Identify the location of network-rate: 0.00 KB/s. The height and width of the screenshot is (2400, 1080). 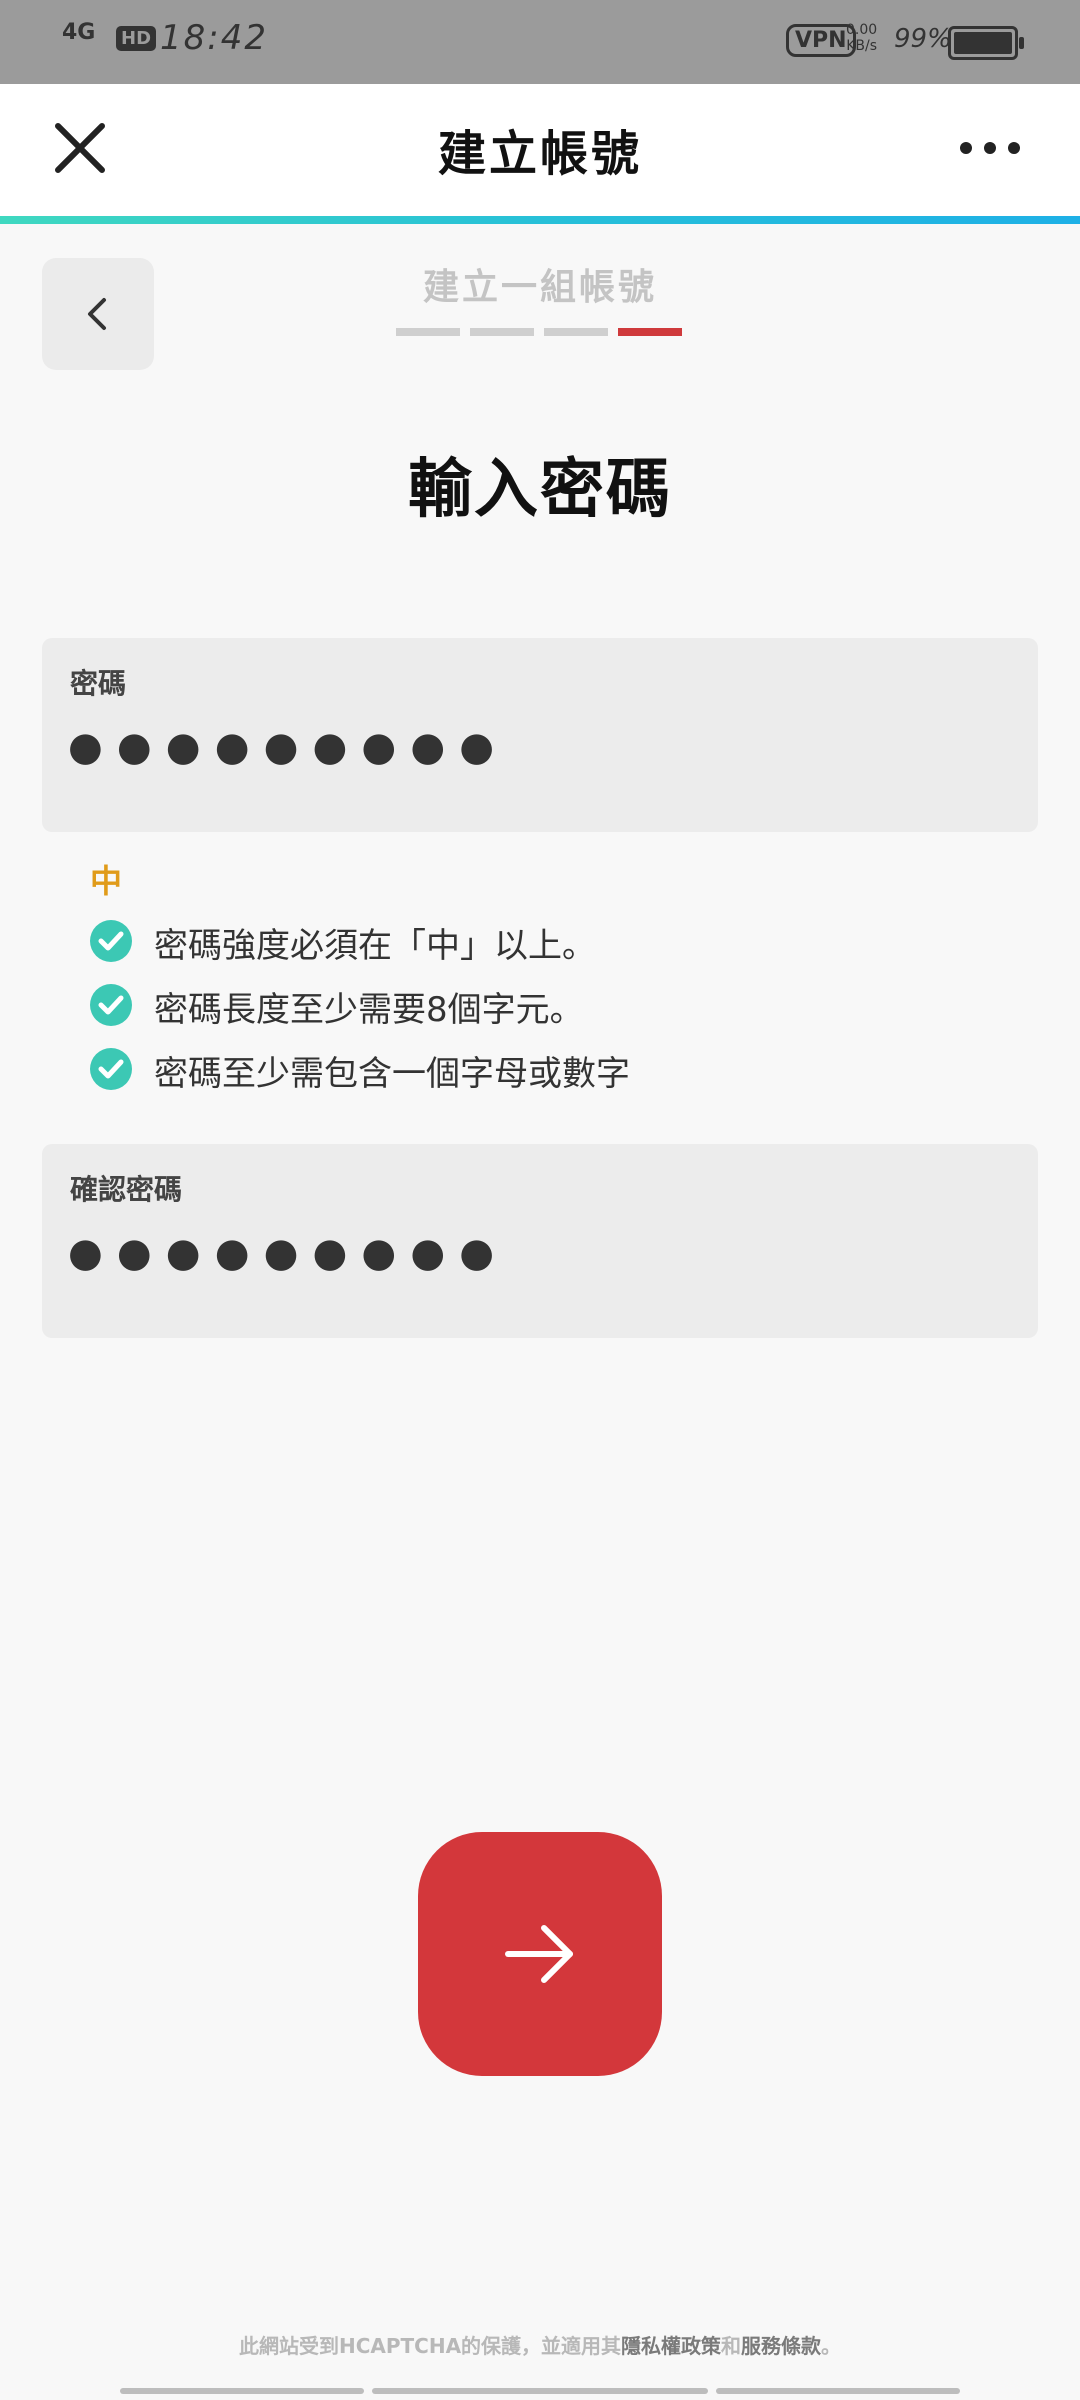
(861, 38).